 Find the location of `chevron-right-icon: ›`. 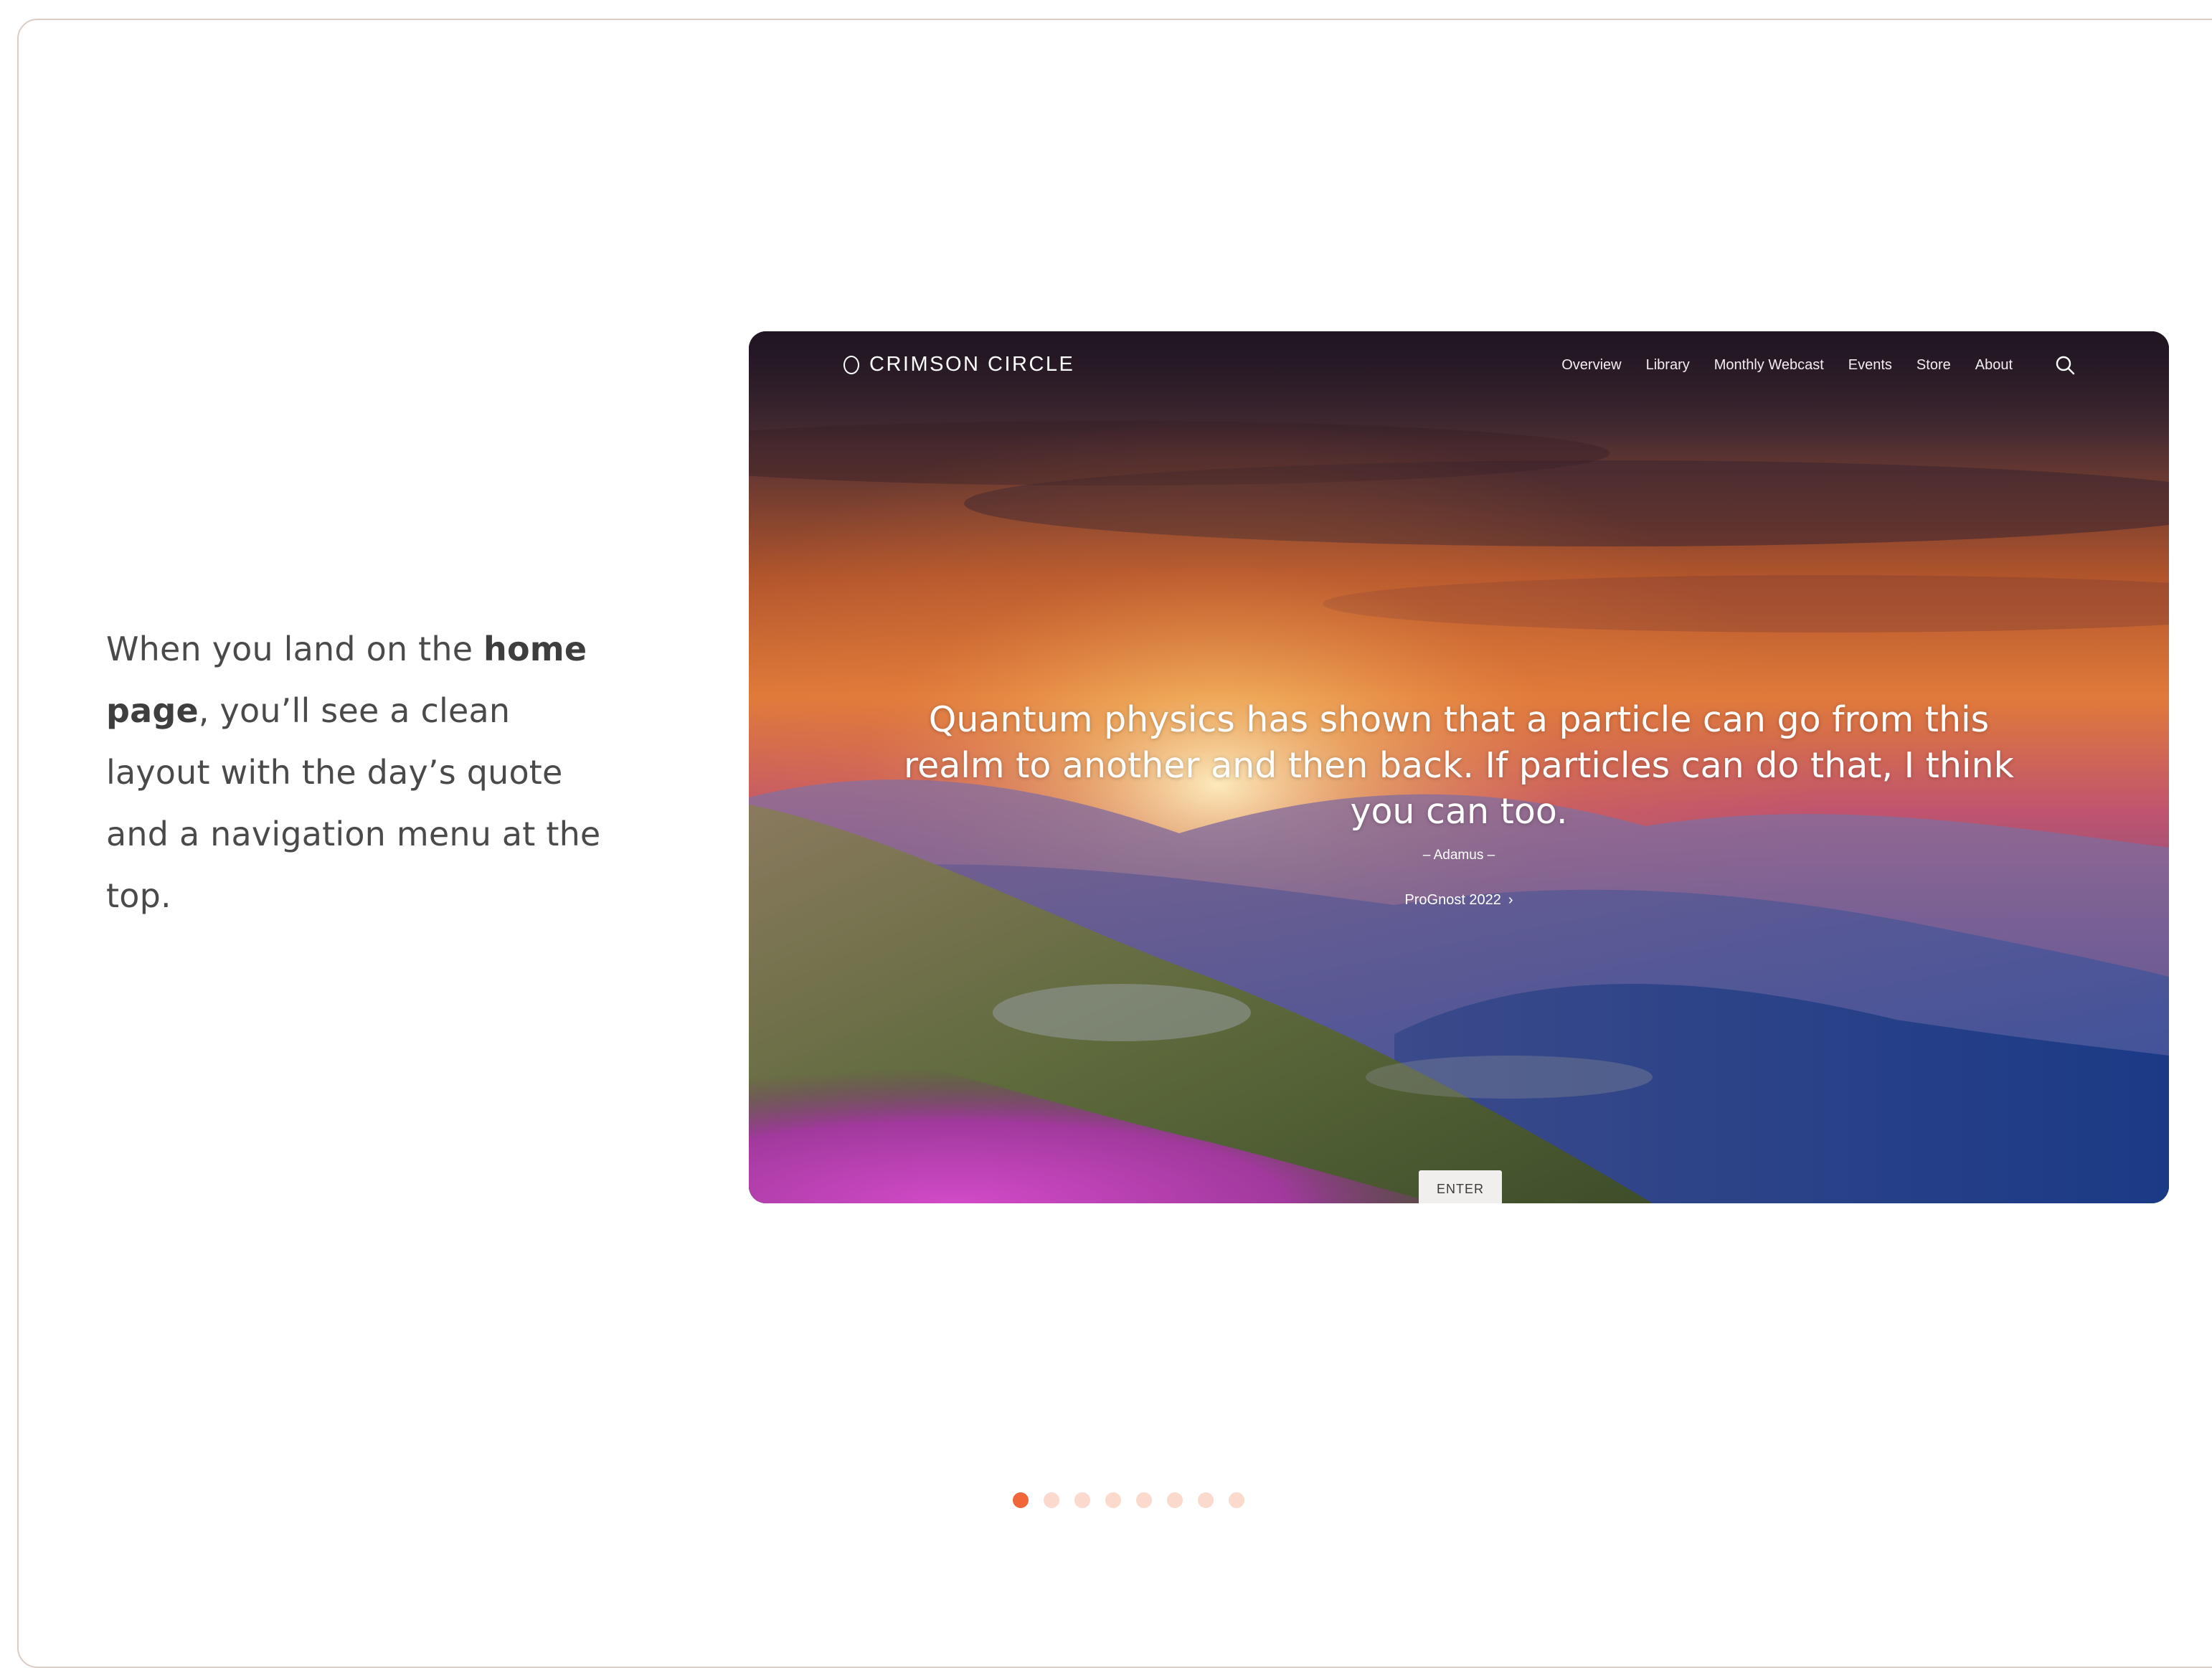

chevron-right-icon: › is located at coordinates (1510, 900).